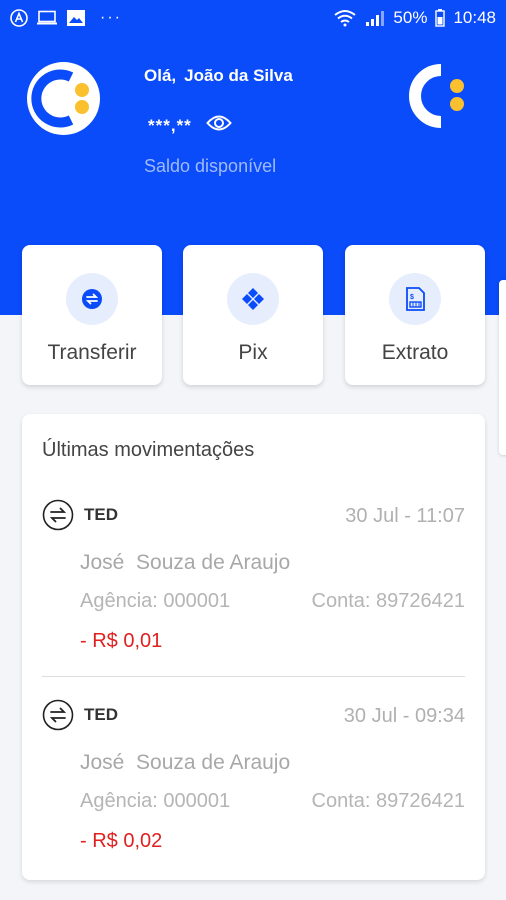  Describe the element at coordinates (474, 17) in the screenshot. I see `clock: 10:48` at that location.